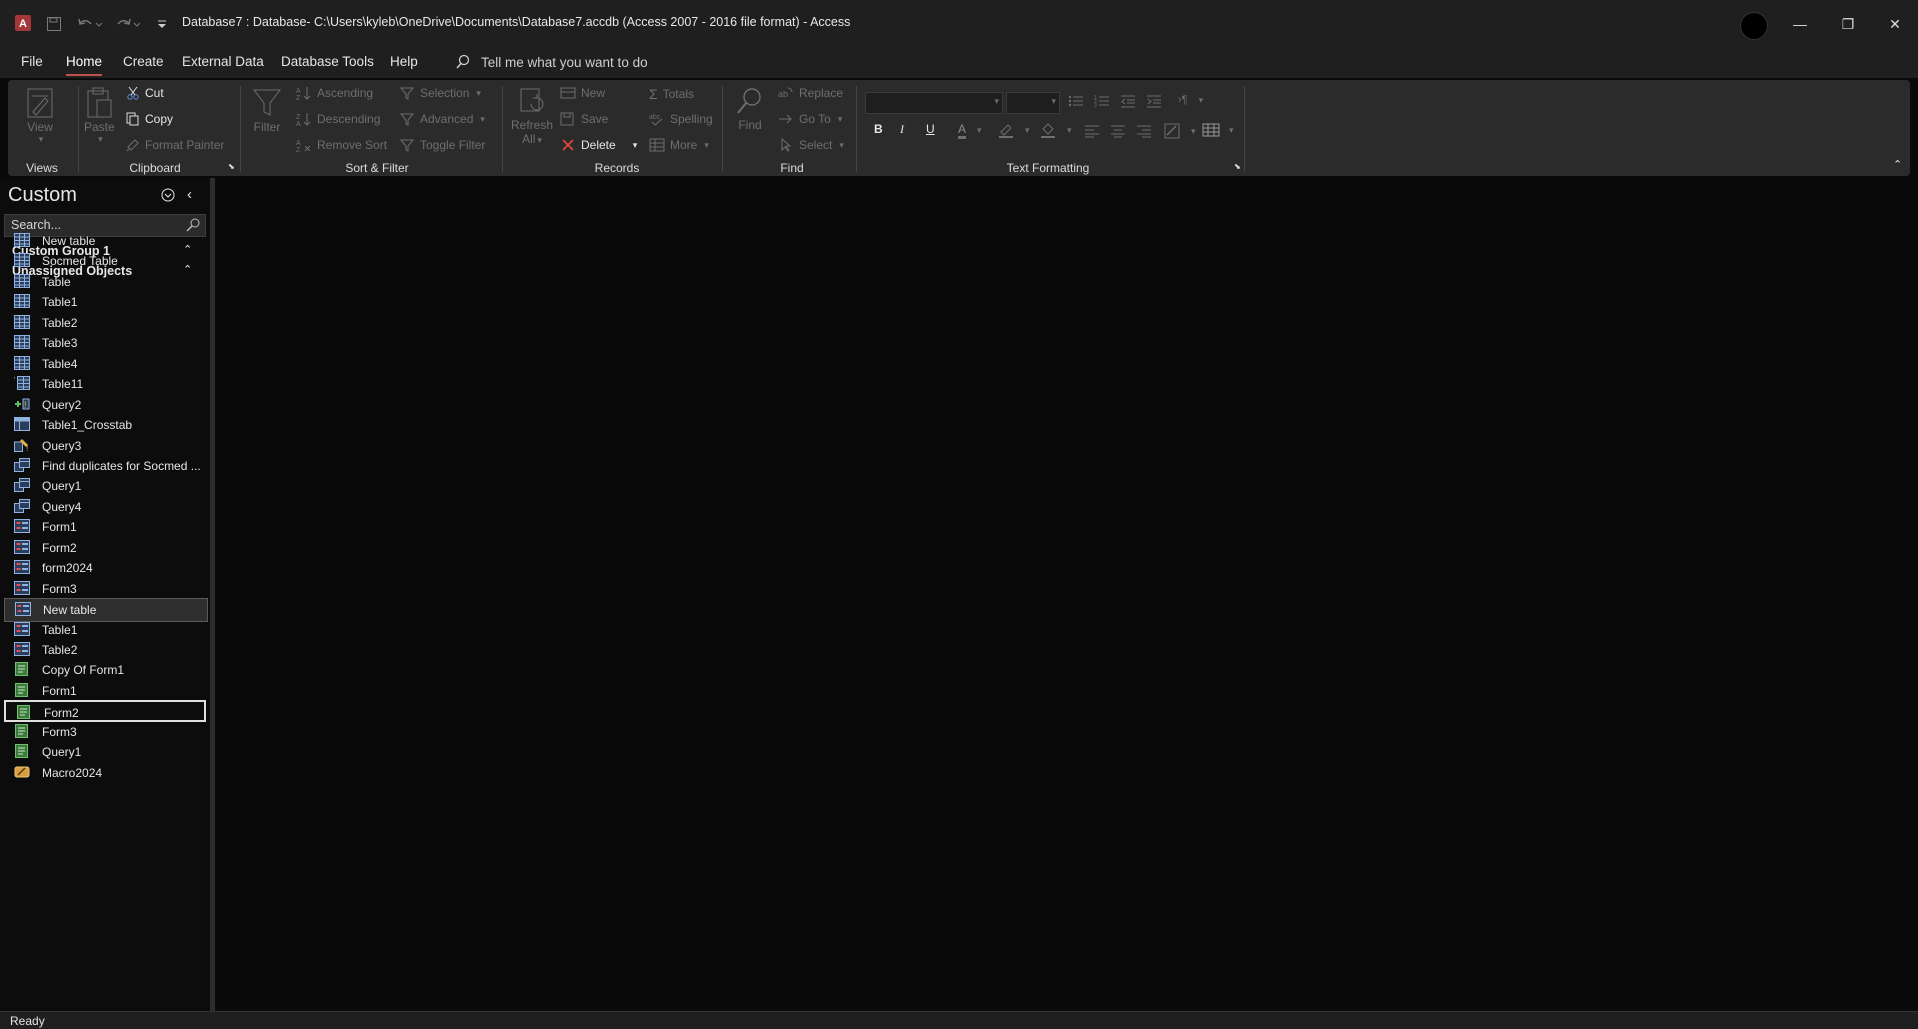  What do you see at coordinates (1180, 131) in the screenshot?
I see `conditional-format-button: ▾` at bounding box center [1180, 131].